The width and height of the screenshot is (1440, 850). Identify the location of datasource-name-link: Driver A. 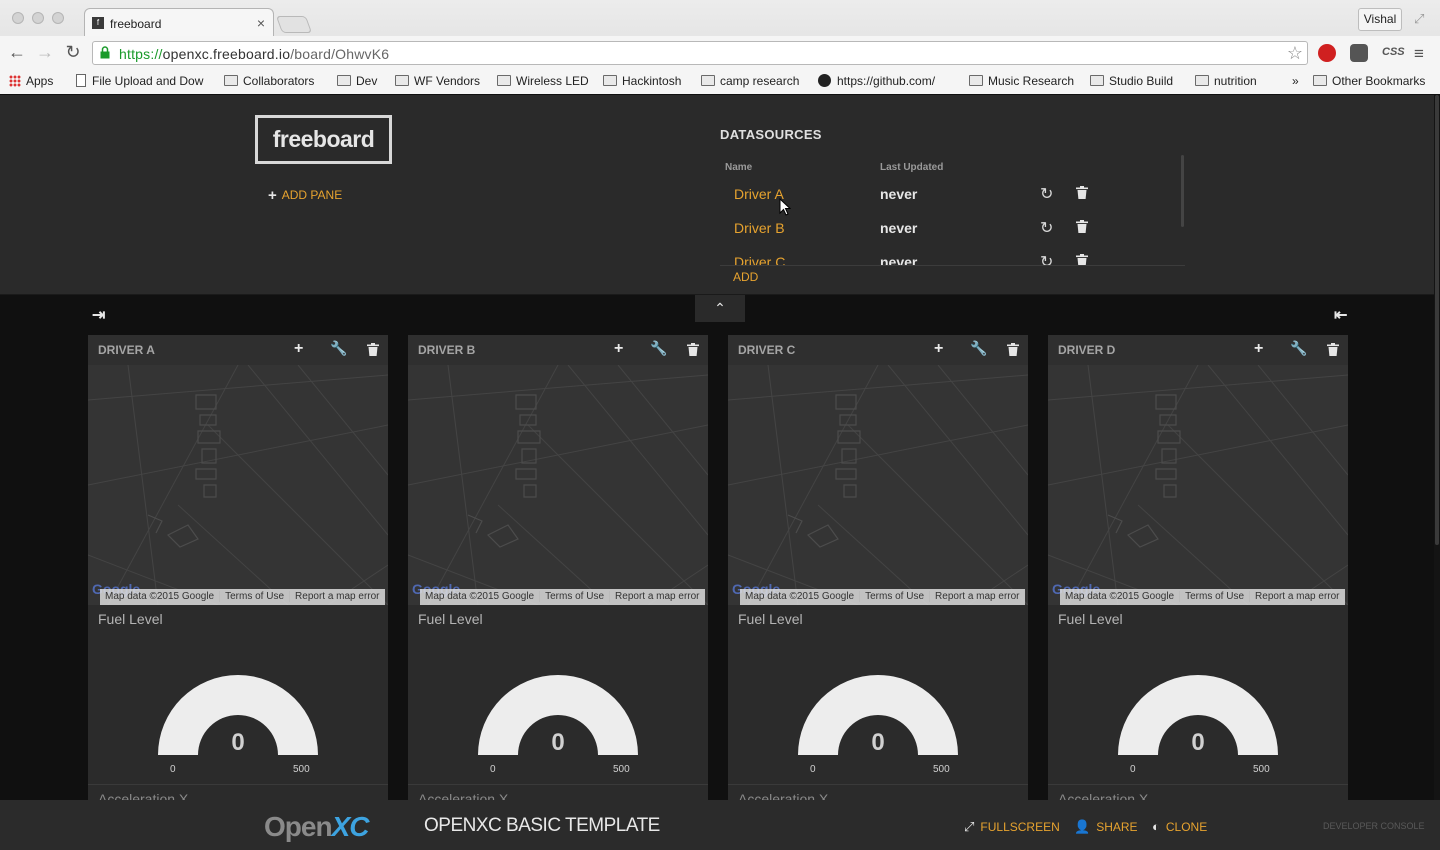
(759, 194).